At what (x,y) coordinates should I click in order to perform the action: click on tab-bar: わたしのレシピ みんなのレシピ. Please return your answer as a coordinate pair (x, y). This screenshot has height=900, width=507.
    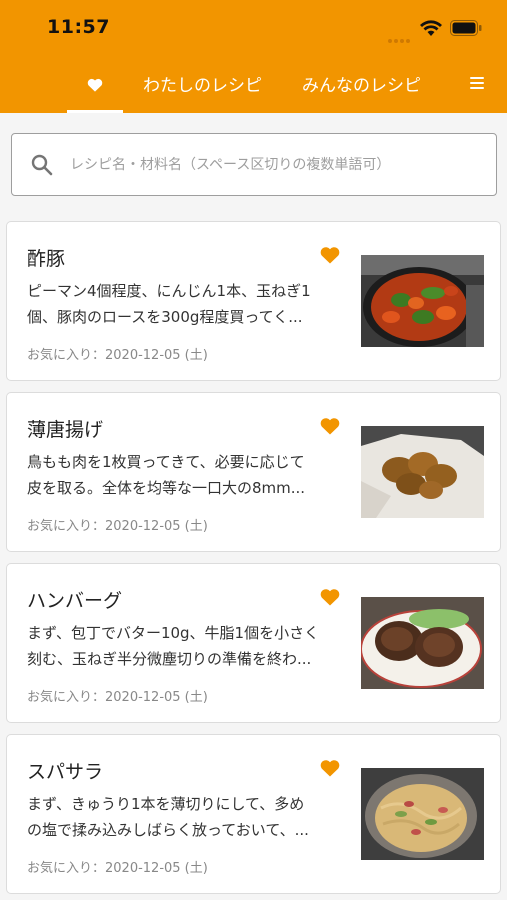
    Looking at the image, I should click on (253, 84).